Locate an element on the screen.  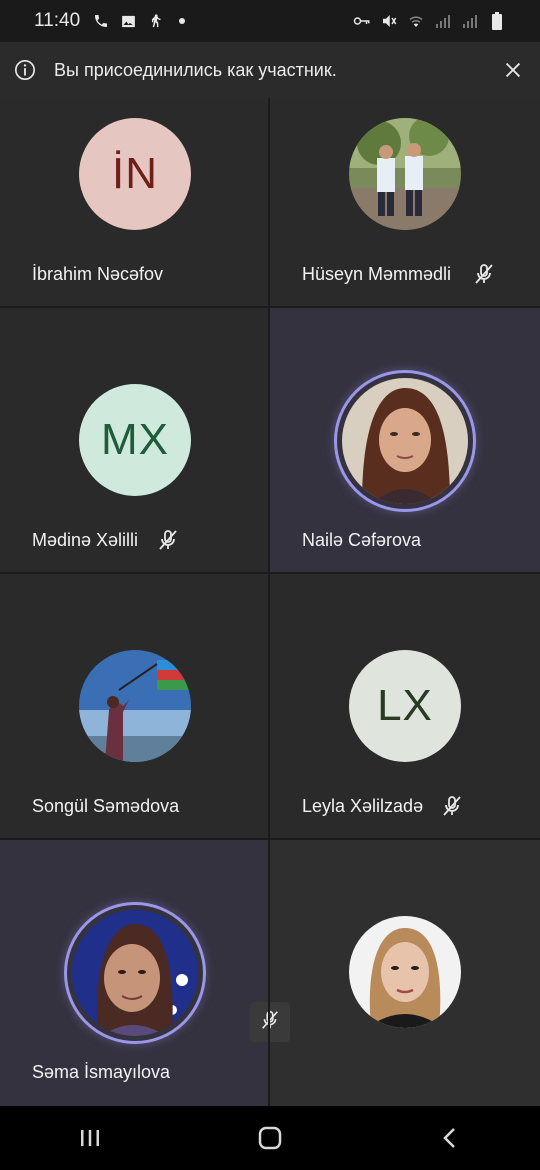
mute-toggle-button is located at coordinates (270, 1022).